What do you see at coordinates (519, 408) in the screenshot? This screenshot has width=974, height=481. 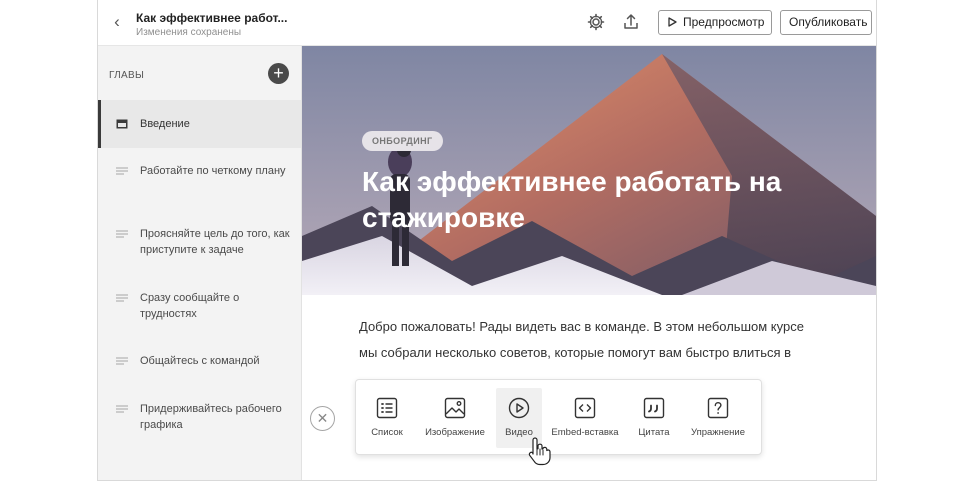 I see `play-icon` at bounding box center [519, 408].